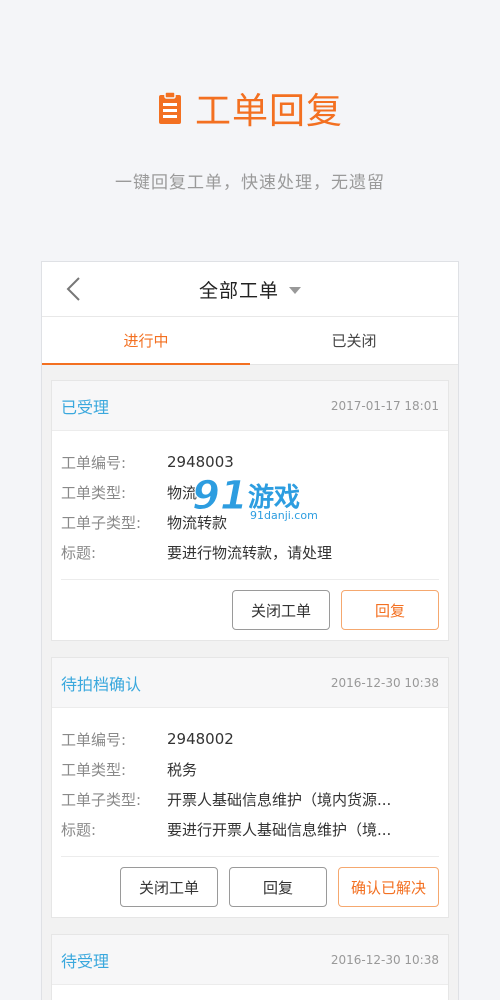 The width and height of the screenshot is (500, 1000). I want to click on tab-closed: 已关闭, so click(354, 340).